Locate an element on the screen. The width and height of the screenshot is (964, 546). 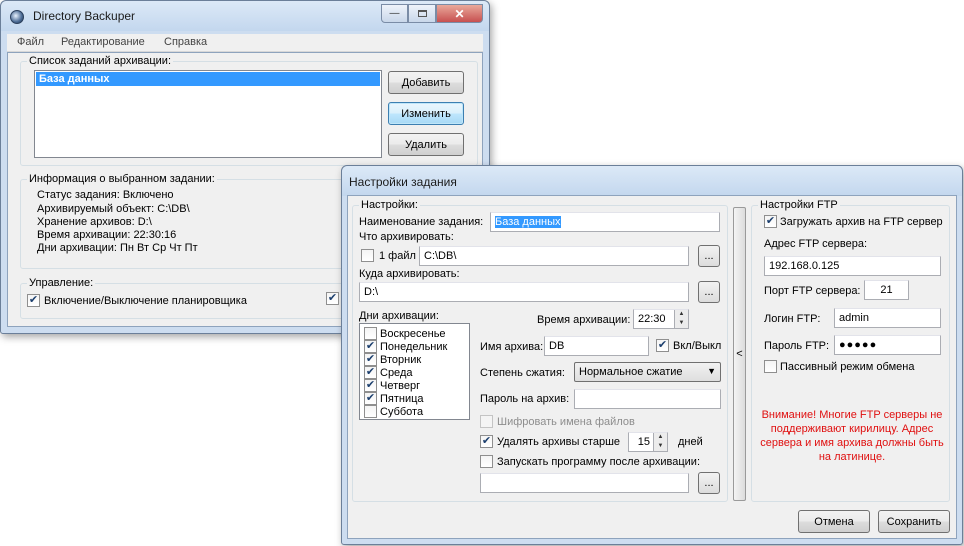
ftp-address-input: 192.168.0.125 is located at coordinates (852, 266).